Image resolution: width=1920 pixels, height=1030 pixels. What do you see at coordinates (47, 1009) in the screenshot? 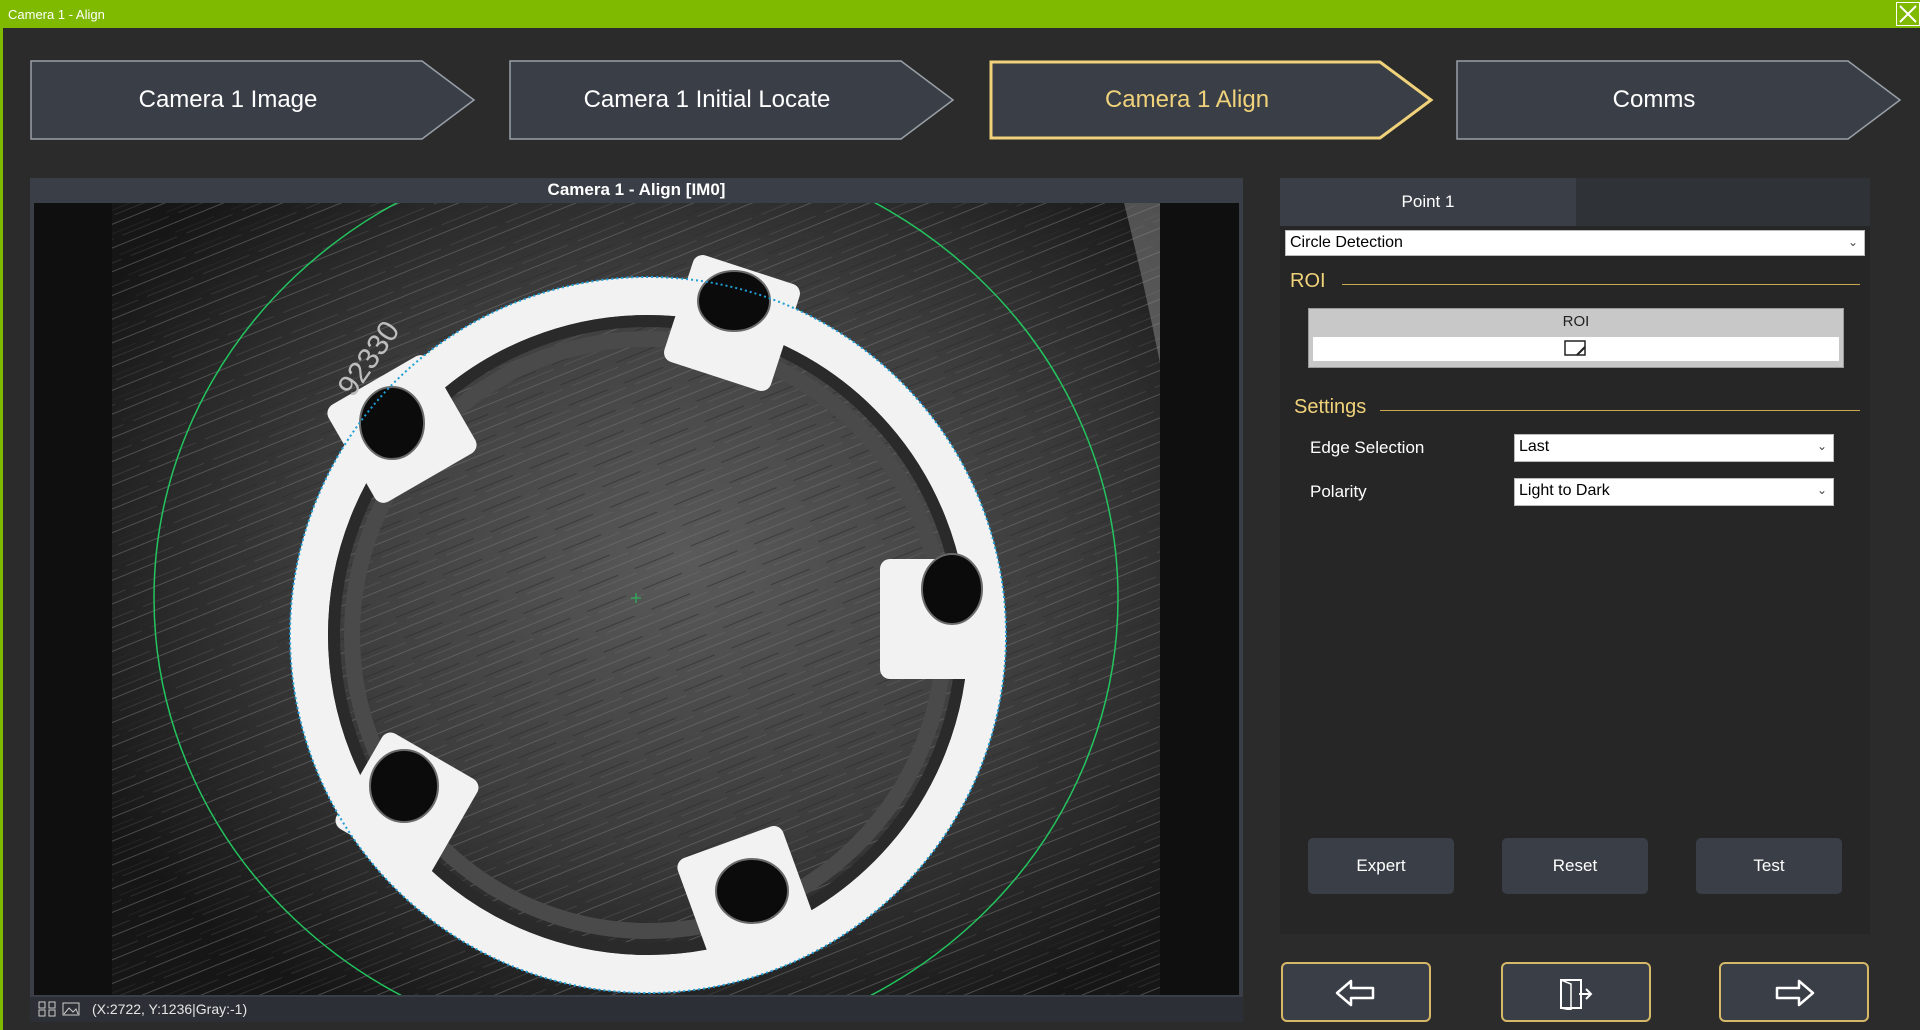
I see `fit-view-icon` at bounding box center [47, 1009].